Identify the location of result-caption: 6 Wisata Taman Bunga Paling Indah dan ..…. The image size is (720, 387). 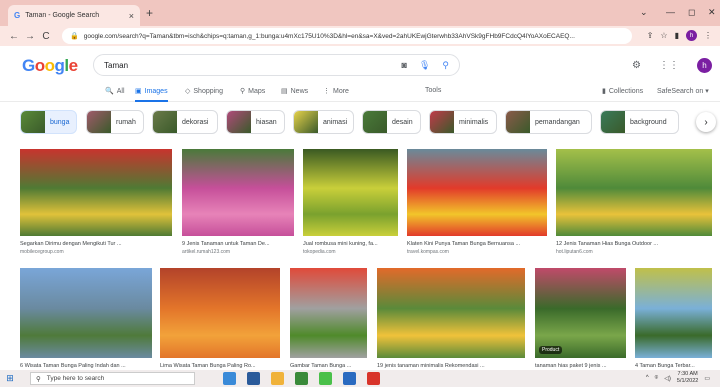
(86, 366).